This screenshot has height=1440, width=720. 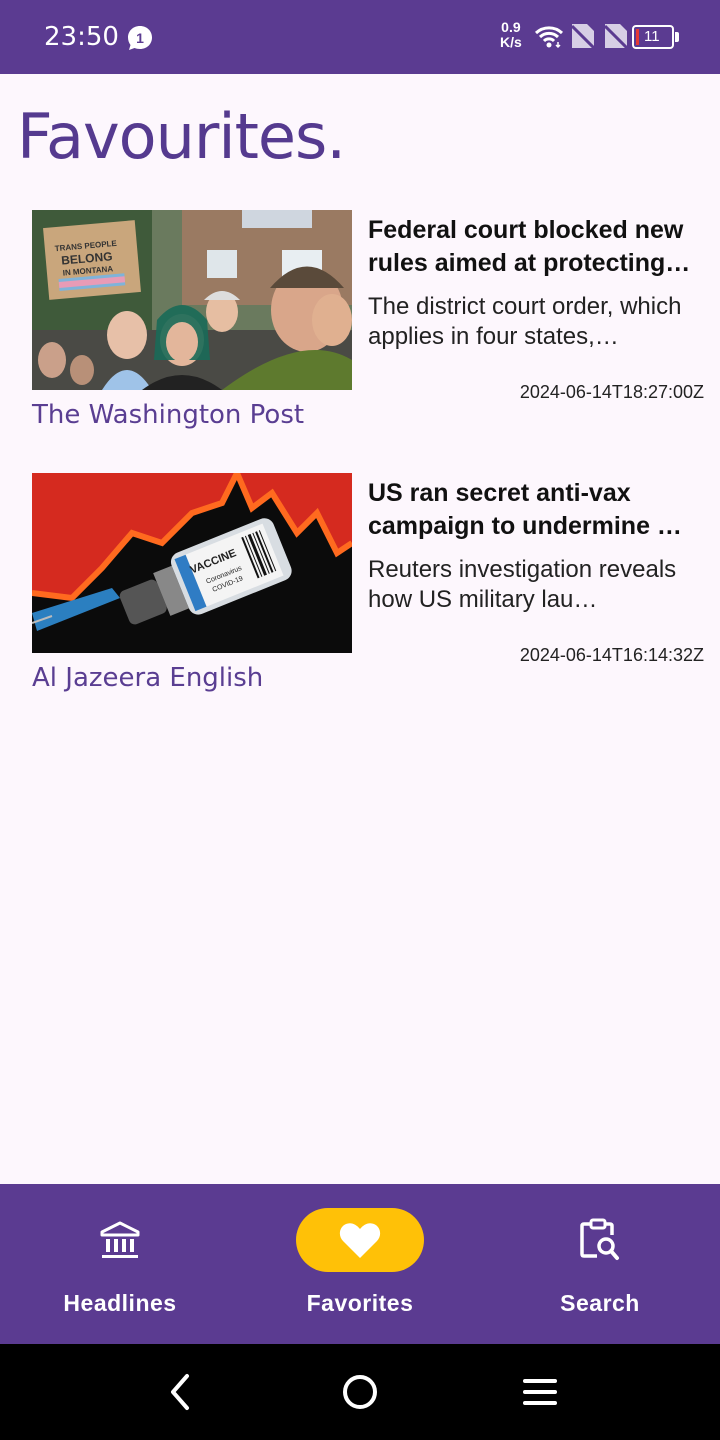 I want to click on back-icon, so click(x=180, y=1392).